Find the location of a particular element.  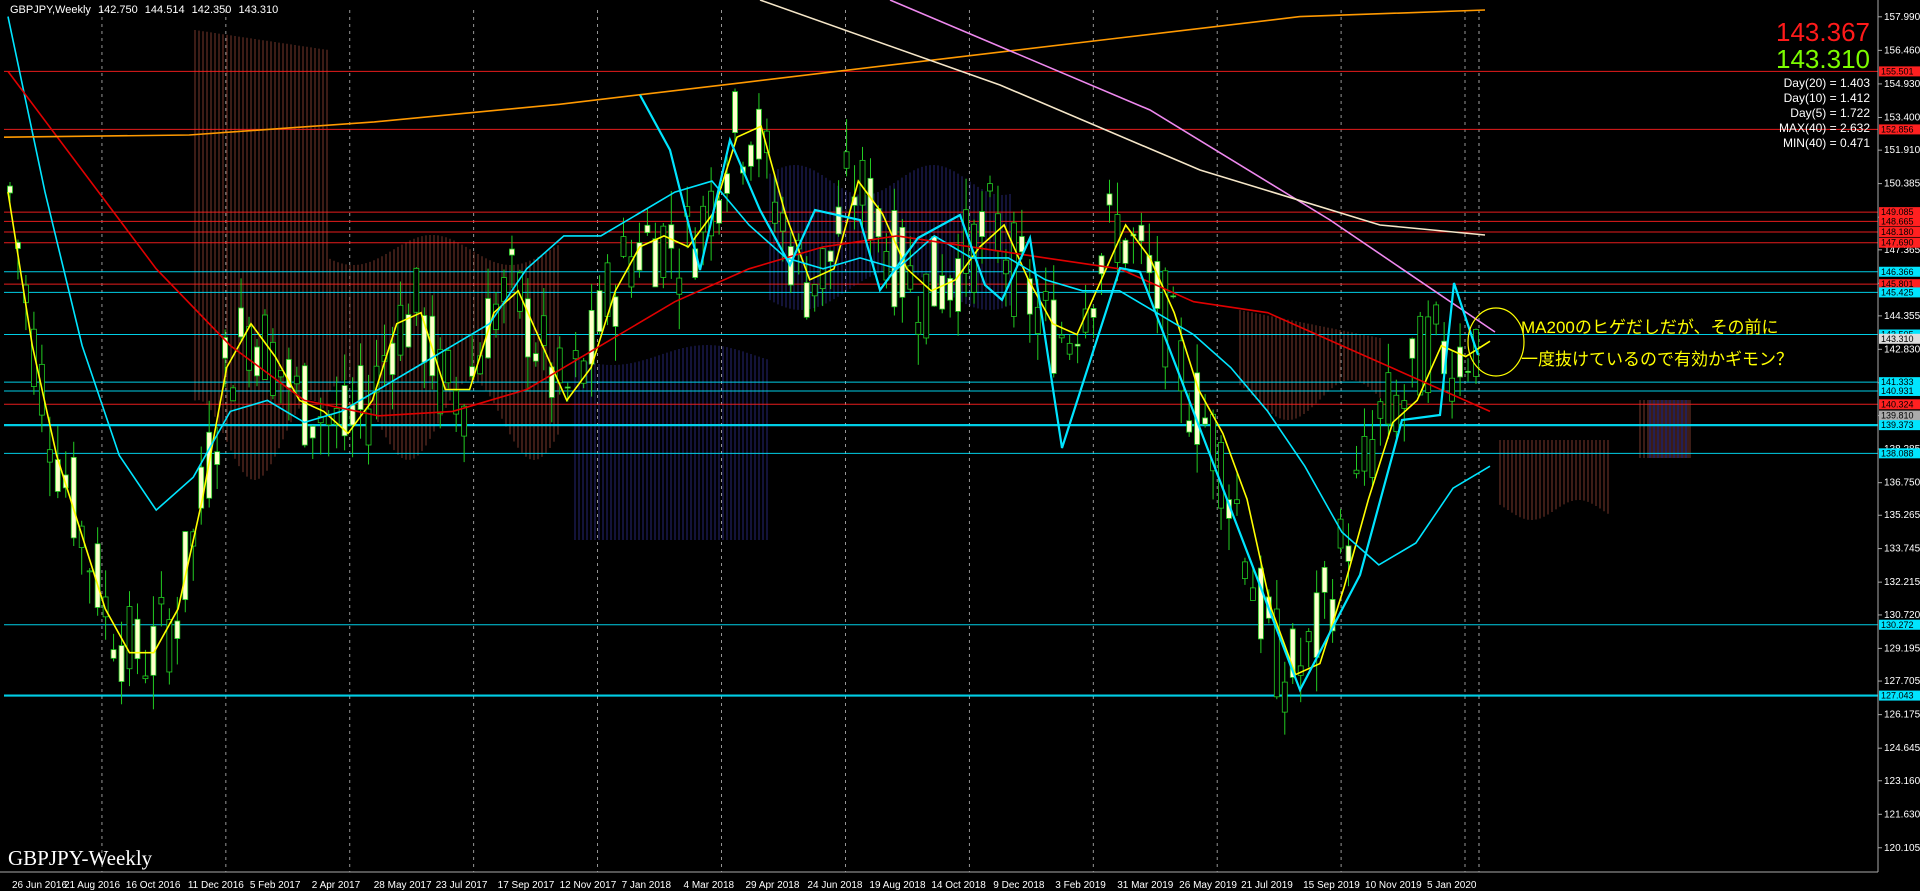

level-tag-label: 140.931 is located at coordinates (1897, 391).